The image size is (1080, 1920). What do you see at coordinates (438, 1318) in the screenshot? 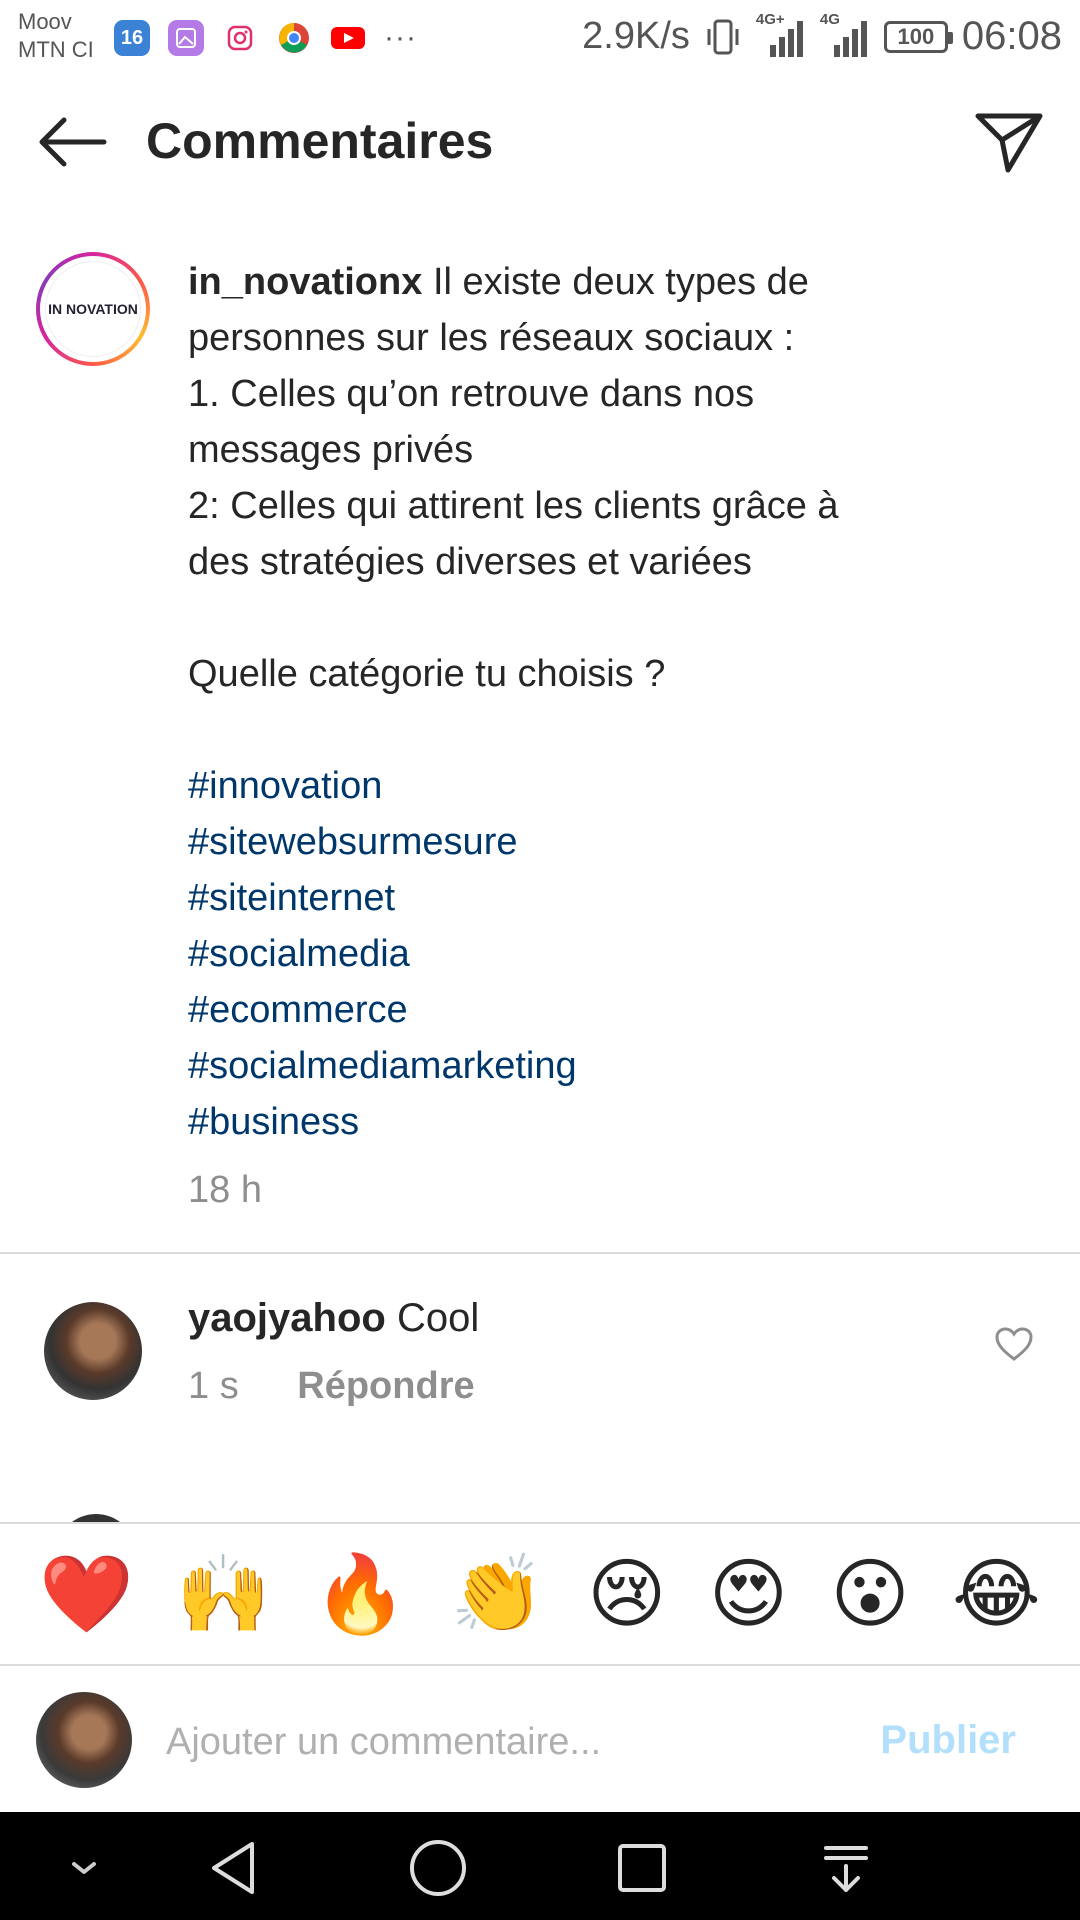
I see `comment-body: Cool` at bounding box center [438, 1318].